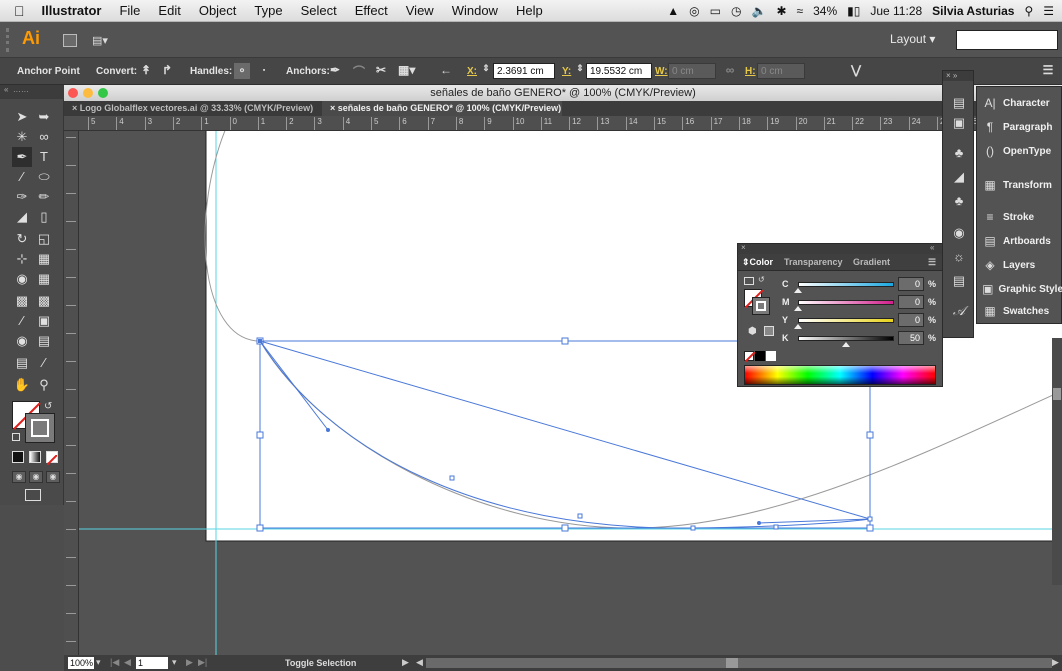 The width and height of the screenshot is (1062, 671). I want to click on menu-help: Help, so click(529, 10).